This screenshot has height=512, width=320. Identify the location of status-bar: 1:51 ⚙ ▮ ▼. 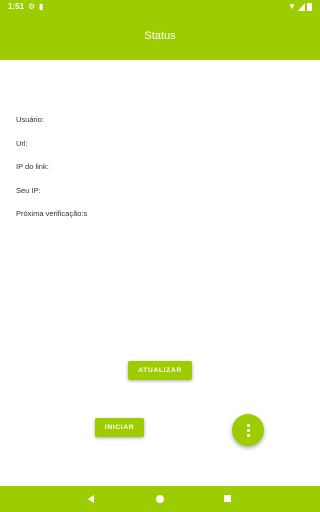
(160, 7).